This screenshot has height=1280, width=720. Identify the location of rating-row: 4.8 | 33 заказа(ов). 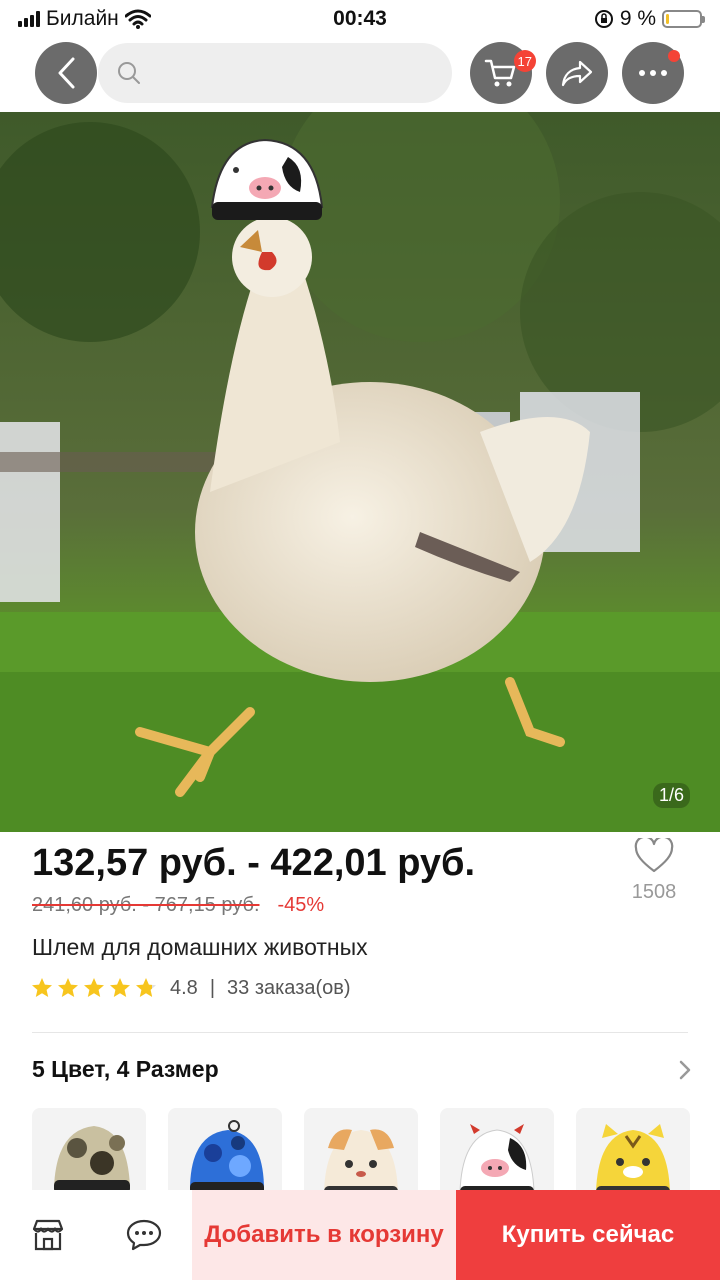
(190, 988).